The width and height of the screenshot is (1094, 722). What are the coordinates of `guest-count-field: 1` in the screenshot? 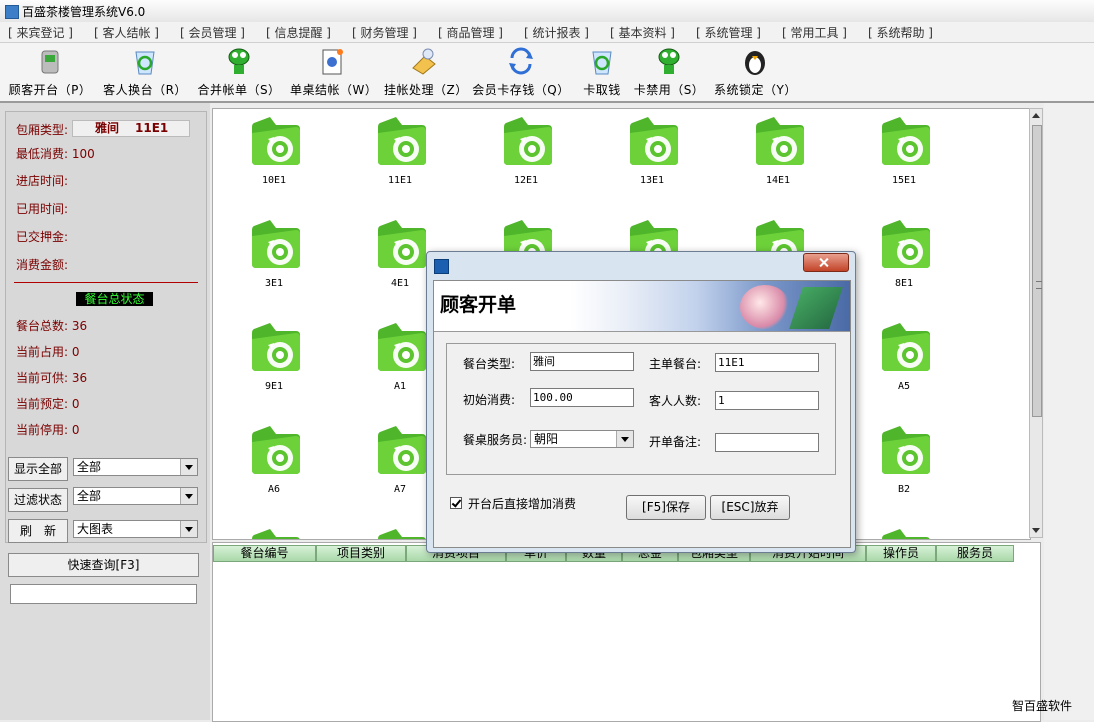 It's located at (767, 400).